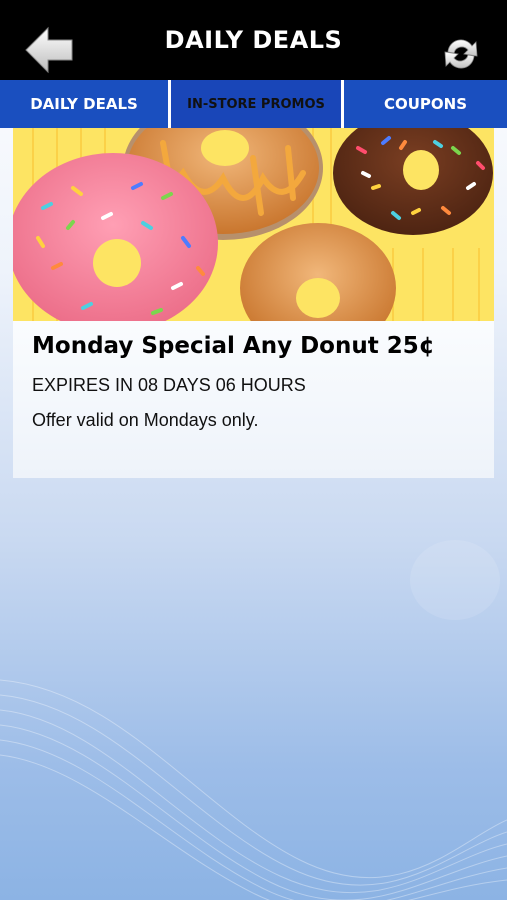  I want to click on tab-in-store-promos: IN-STORE PROMOS, so click(256, 104).